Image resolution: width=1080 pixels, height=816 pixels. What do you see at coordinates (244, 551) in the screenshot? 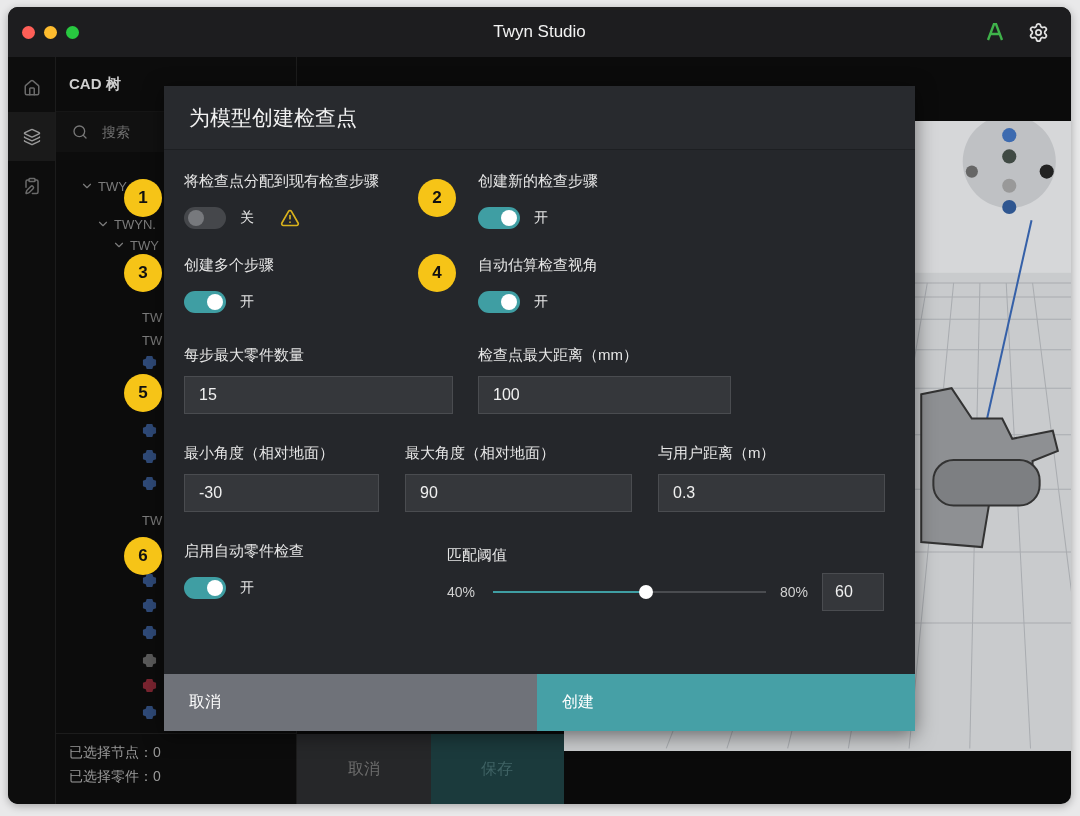
I see `field-label: 启用自动零件检查` at bounding box center [244, 551].